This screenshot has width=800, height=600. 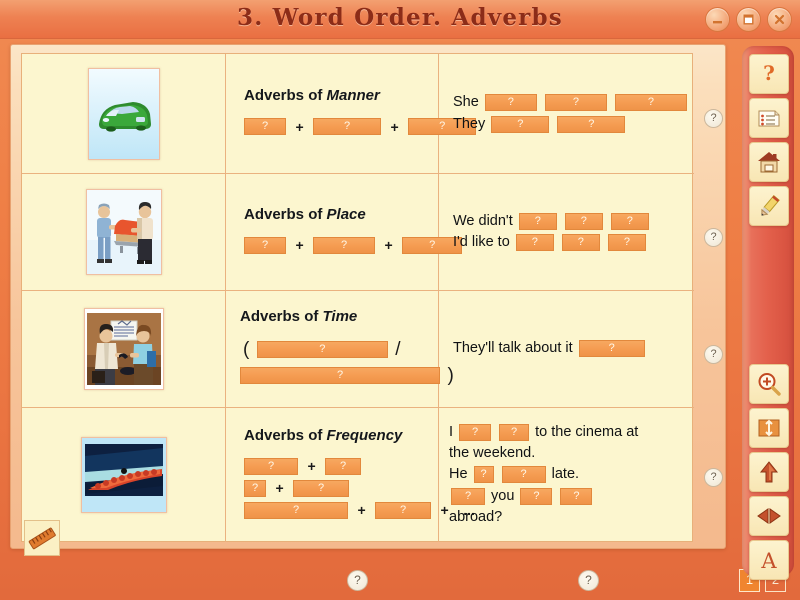 I want to click on question-mark-icon: ?, so click(x=769, y=73).